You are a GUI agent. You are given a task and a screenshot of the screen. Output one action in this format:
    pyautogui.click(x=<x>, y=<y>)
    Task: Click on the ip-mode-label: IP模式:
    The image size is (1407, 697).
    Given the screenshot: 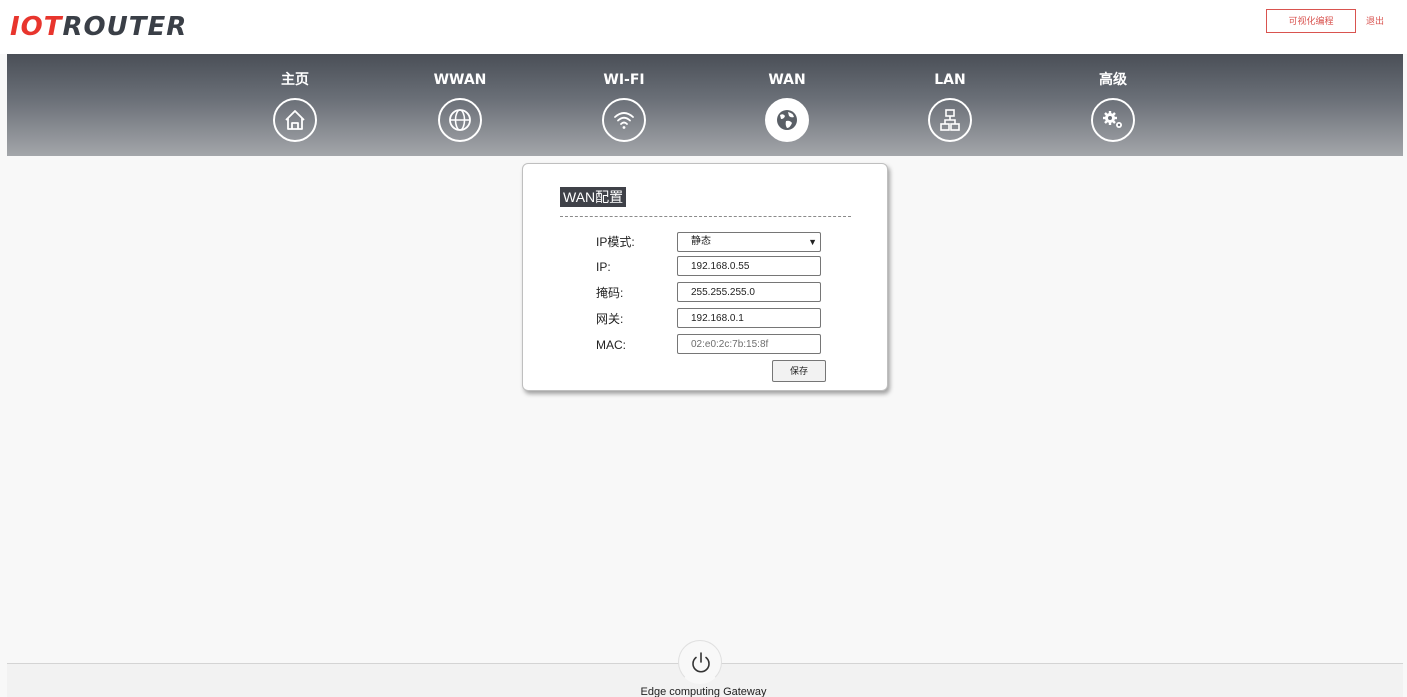 What is the action you would take?
    pyautogui.click(x=615, y=242)
    